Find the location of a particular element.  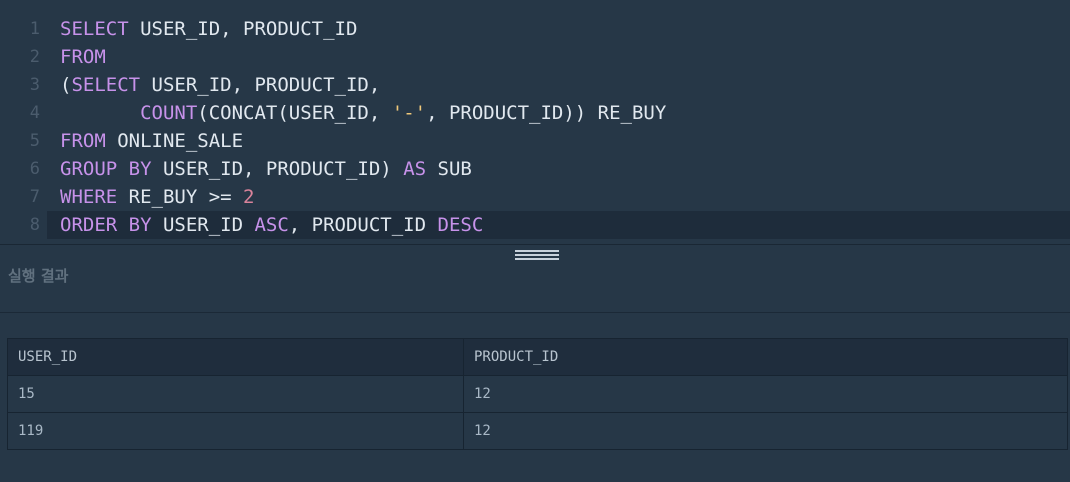

code-token: (CONCAT(USER_ID, is located at coordinates (294, 113).